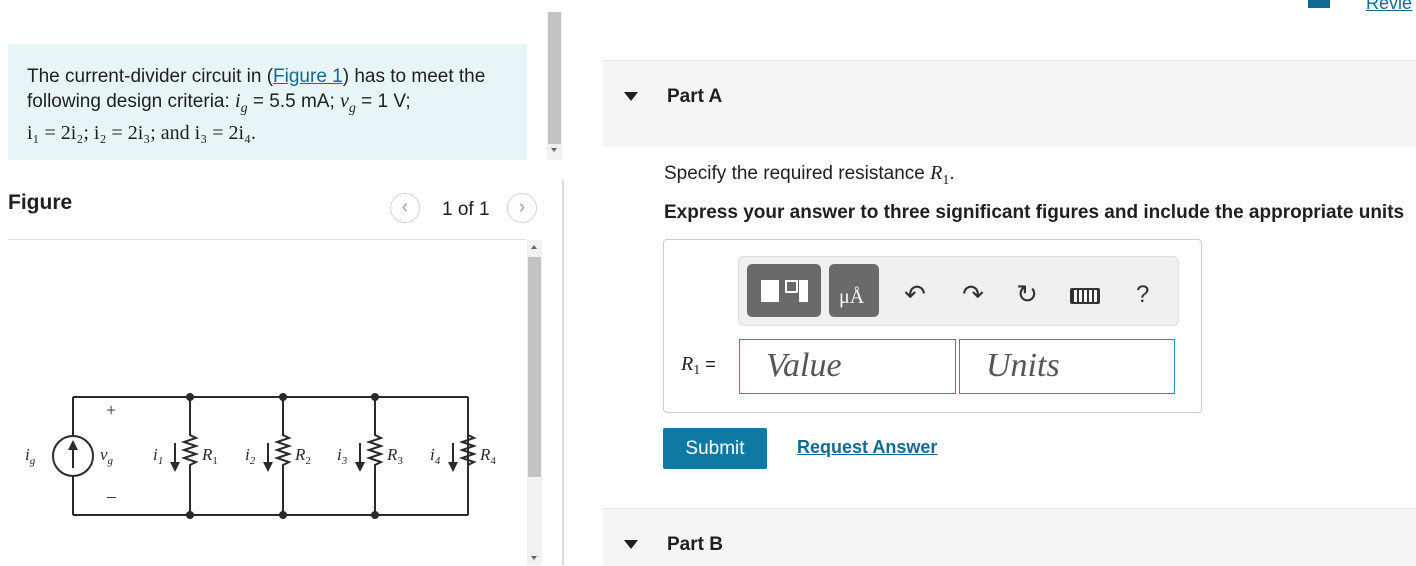 This screenshot has width=1416, height=566. I want to click on part-b-header: Part B, so click(1009, 537).